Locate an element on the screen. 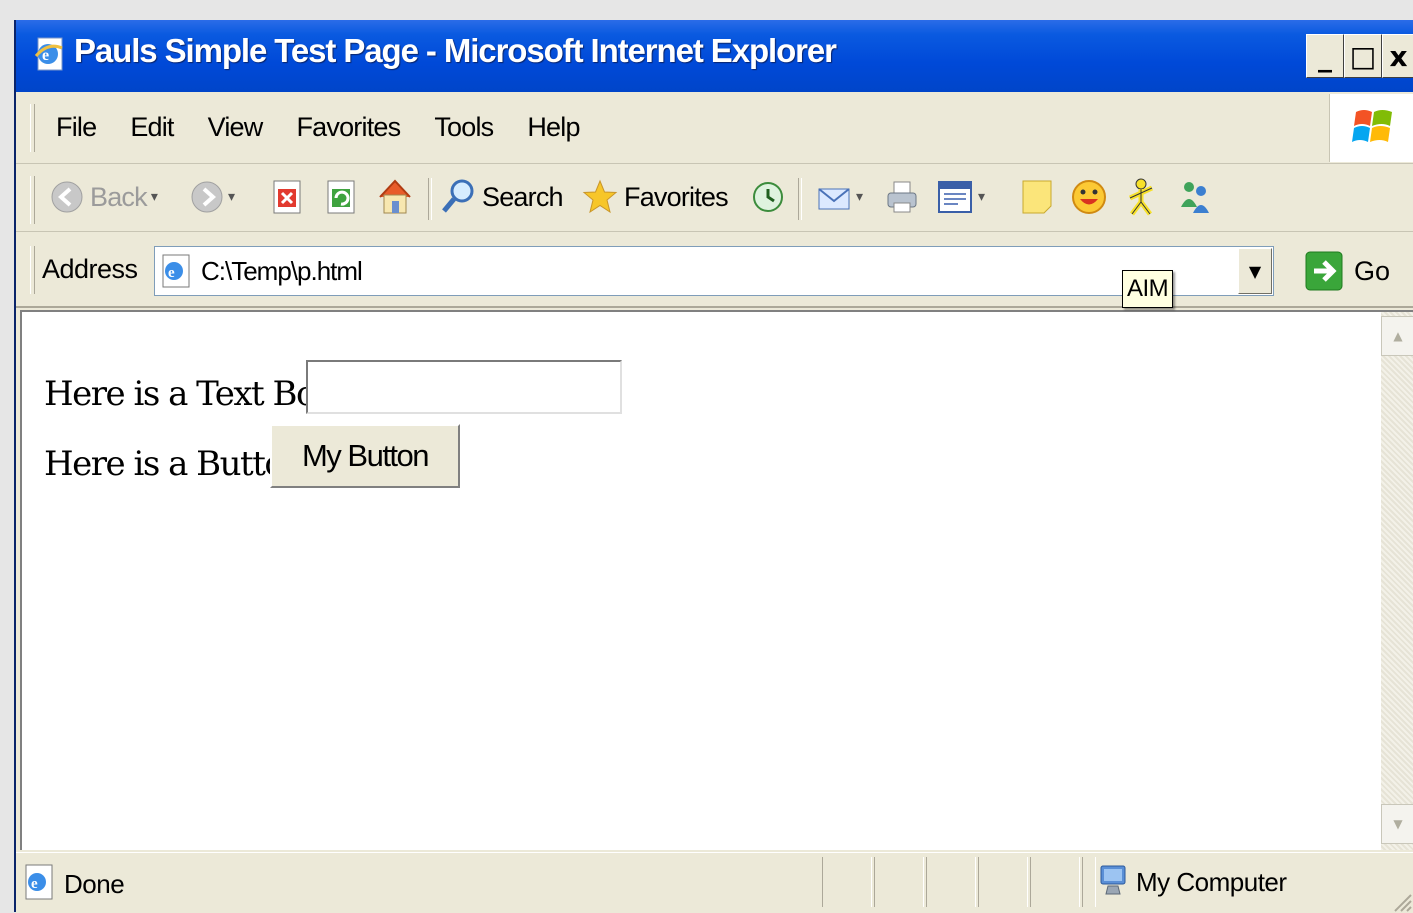  standard-toolbar: Back ▾ ▾ Search Favorites ▾ ▾ is located at coordinates (714, 198).